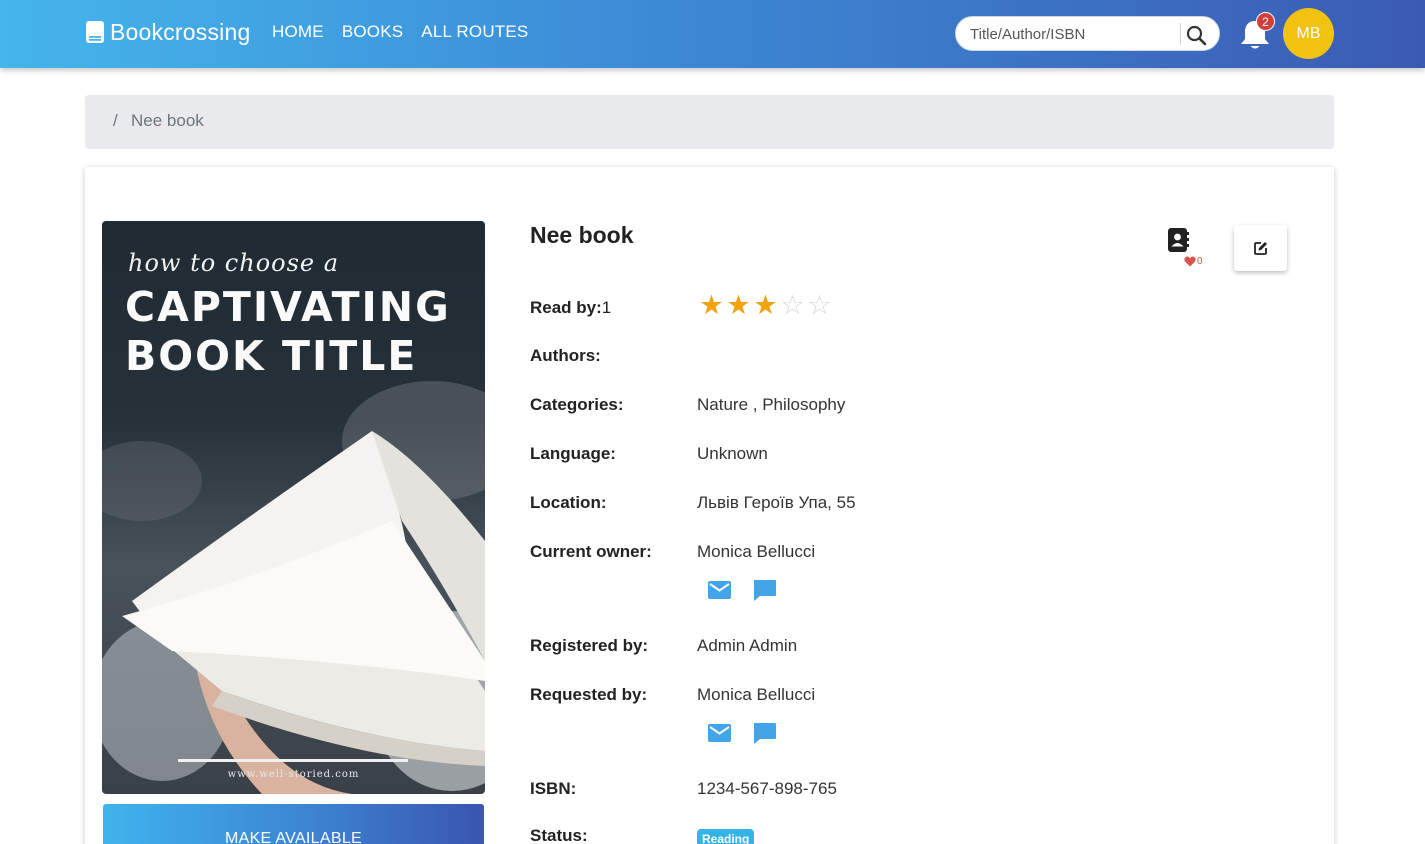  Describe the element at coordinates (573, 453) in the screenshot. I see `language-label: Language:` at that location.